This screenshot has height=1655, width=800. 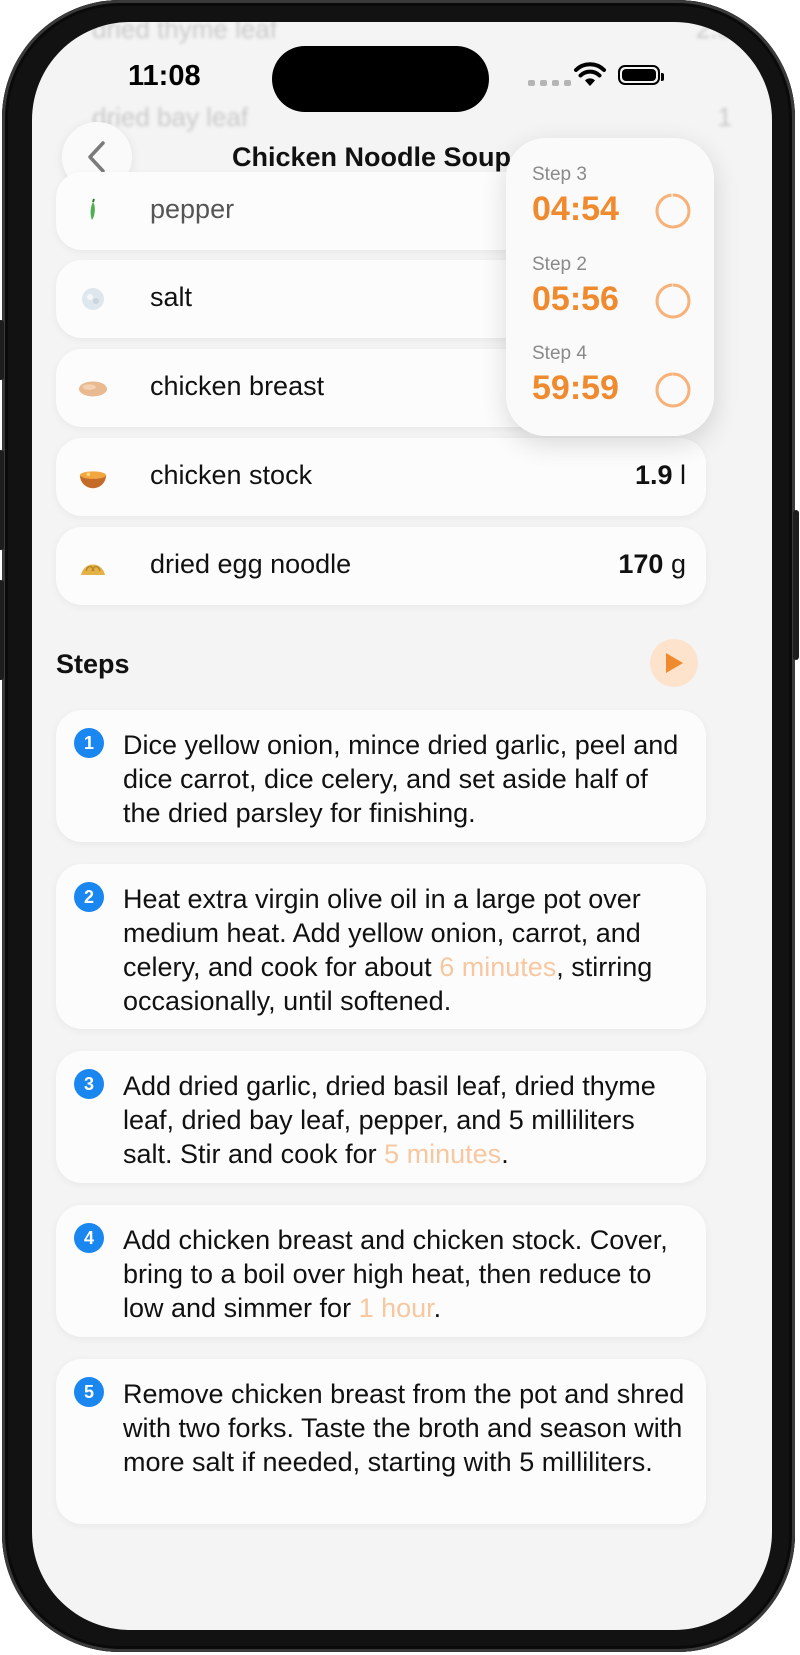 What do you see at coordinates (2, 630) in the screenshot?
I see `volume-down-button` at bounding box center [2, 630].